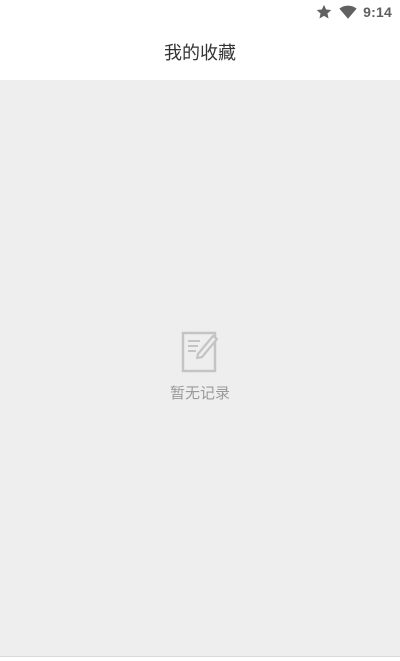 Image resolution: width=400 pixels, height=661 pixels. I want to click on page-title: 我的收藏, so click(200, 53).